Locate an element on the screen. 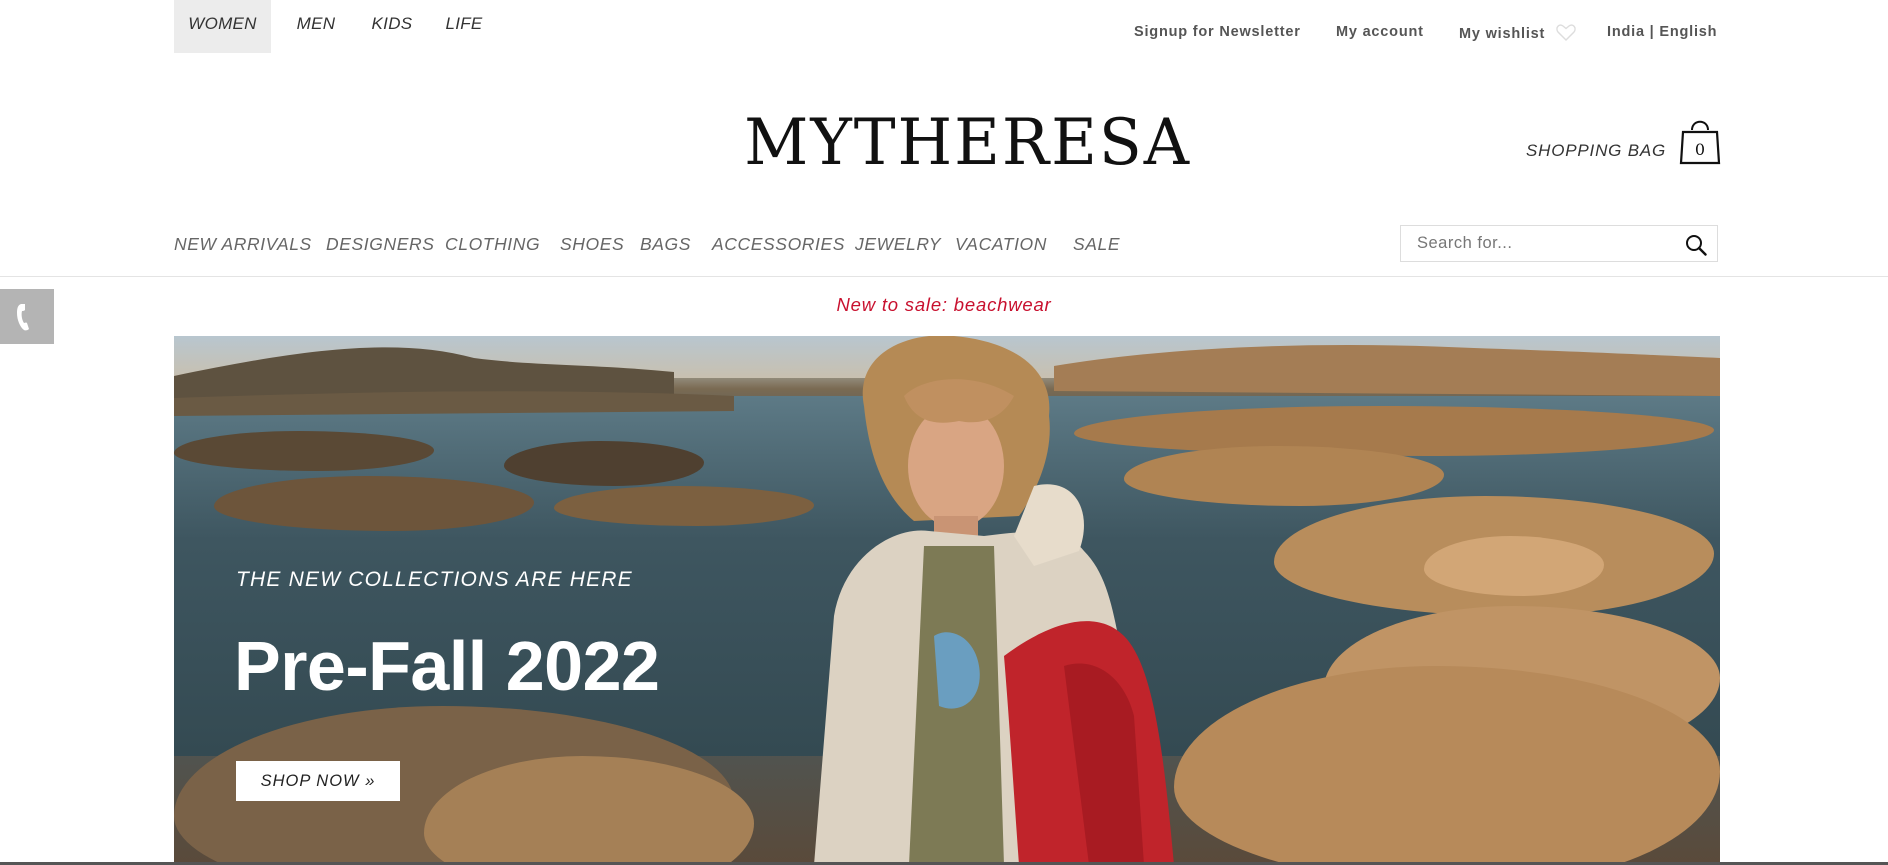  nav-jewelry: JEWELRY is located at coordinates (898, 244).